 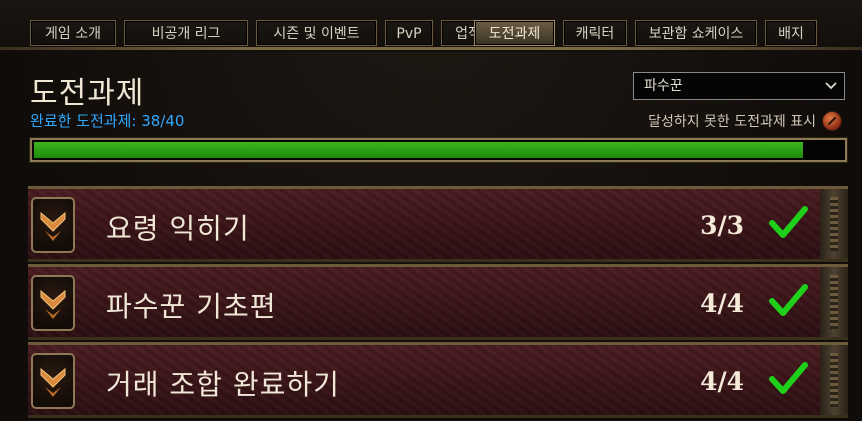 I want to click on tab-divider, so click(x=431, y=48).